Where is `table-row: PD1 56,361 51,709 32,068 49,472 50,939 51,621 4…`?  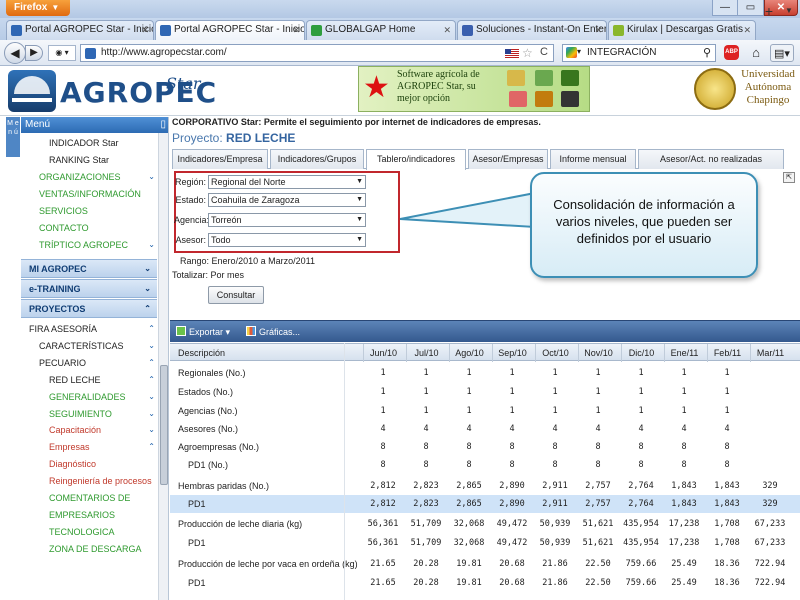
table-row: PD1 56,361 51,709 32,068 49,472 50,939 51,621 4… is located at coordinates (485, 543).